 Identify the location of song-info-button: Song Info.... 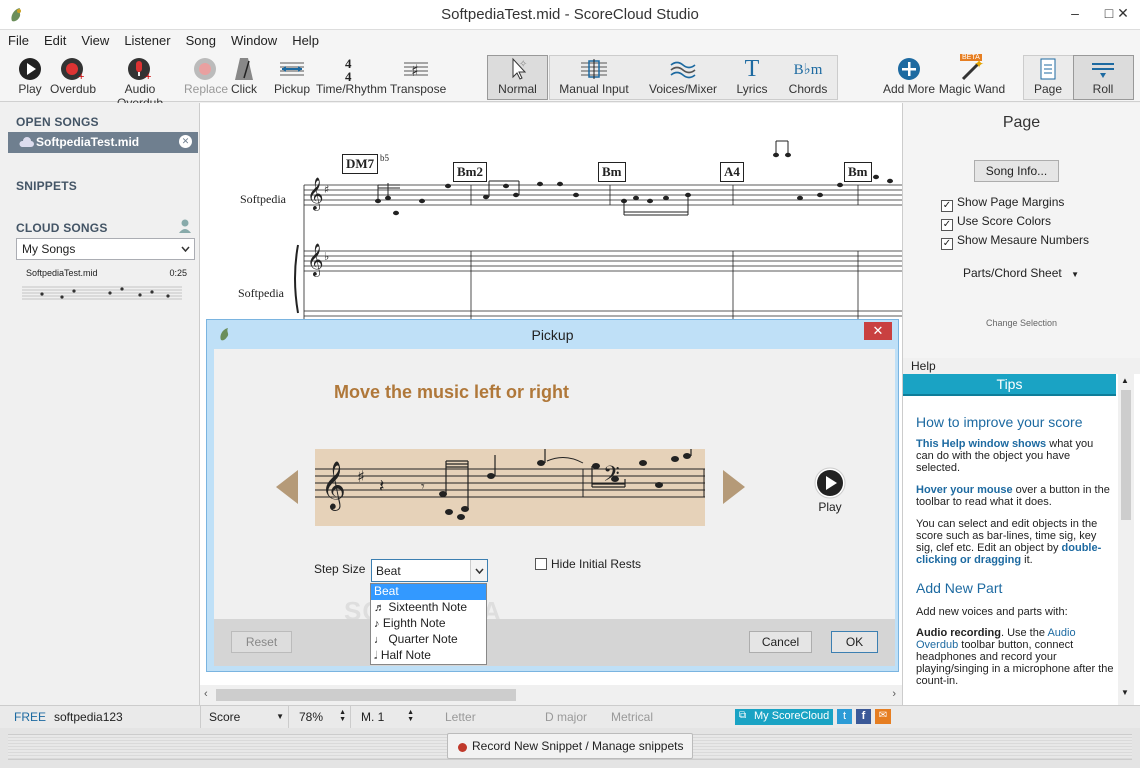
(1016, 171).